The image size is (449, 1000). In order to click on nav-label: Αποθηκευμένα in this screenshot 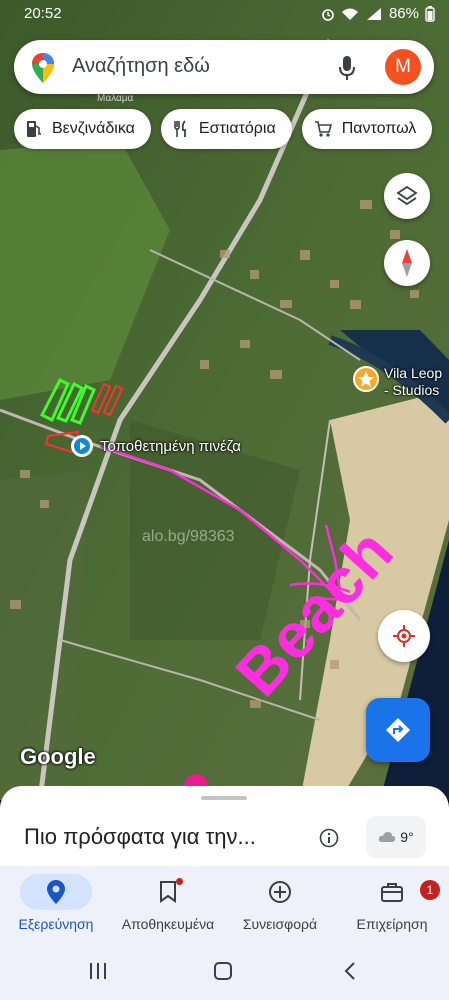, I will do `click(168, 924)`.